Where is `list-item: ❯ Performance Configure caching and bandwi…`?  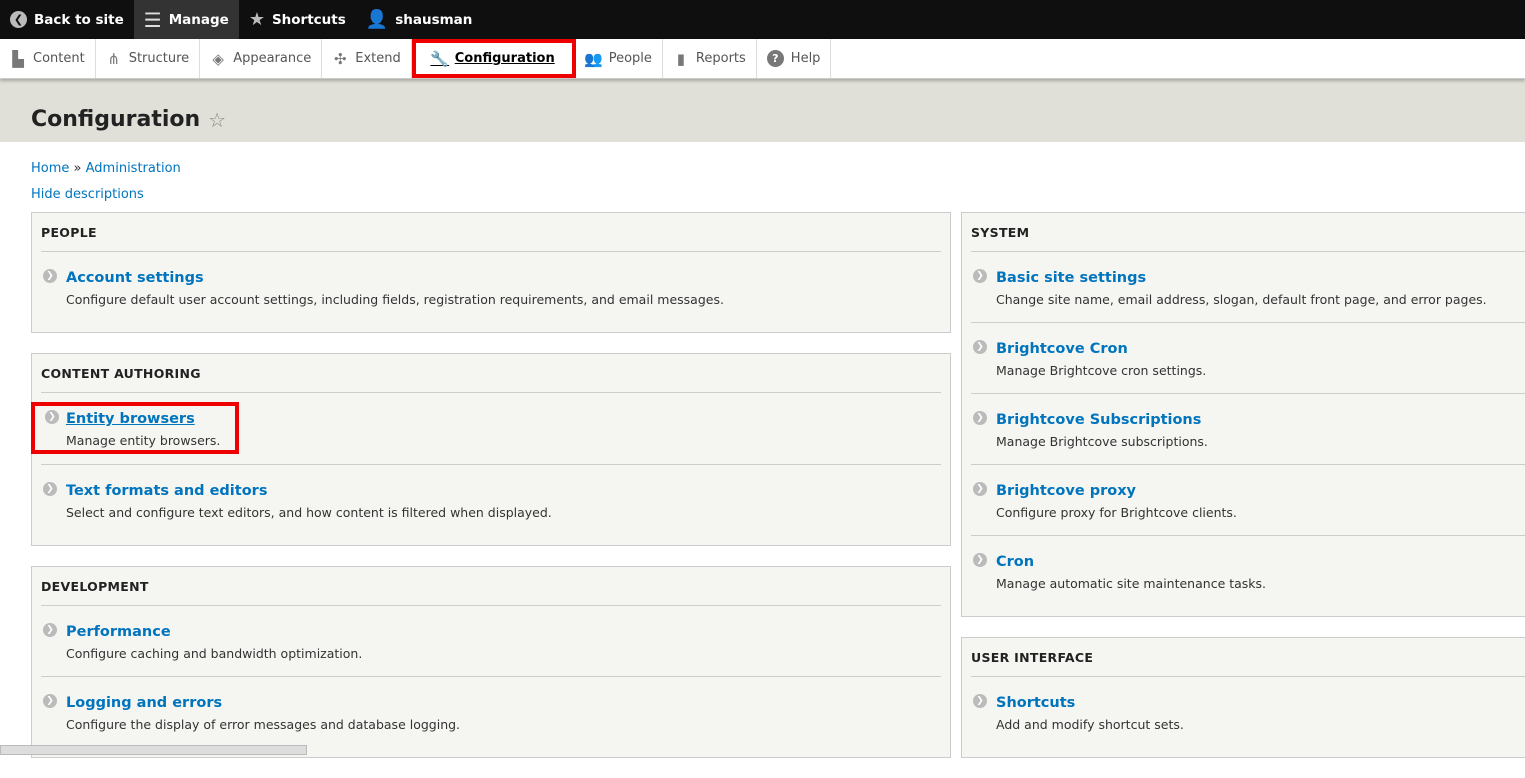 list-item: ❯ Performance Configure caching and bandwi… is located at coordinates (491, 641).